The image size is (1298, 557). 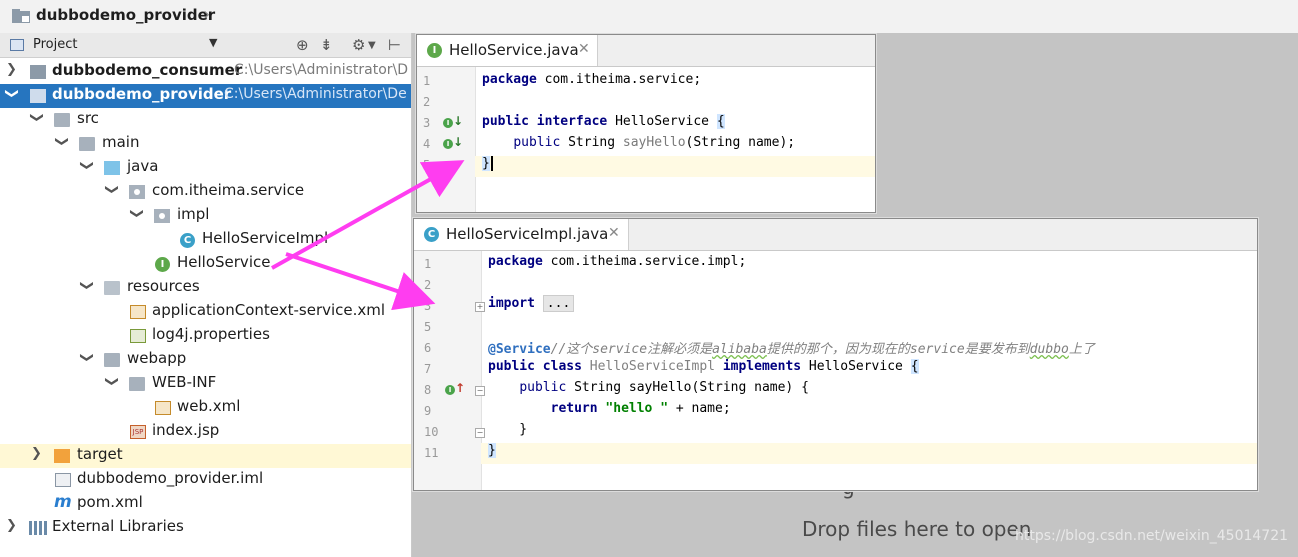 What do you see at coordinates (514, 50) in the screenshot?
I see `tab-label: HelloService.java` at bounding box center [514, 50].